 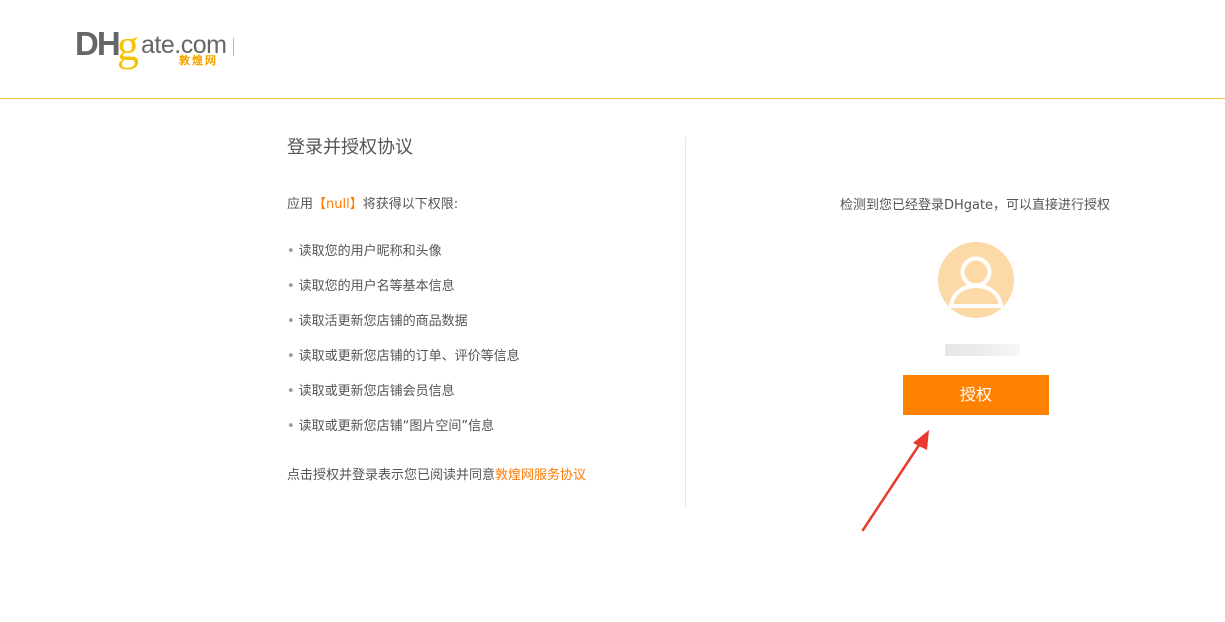 I want to click on permission-intro: 应用【null】将获得以下权限:, so click(x=372, y=205).